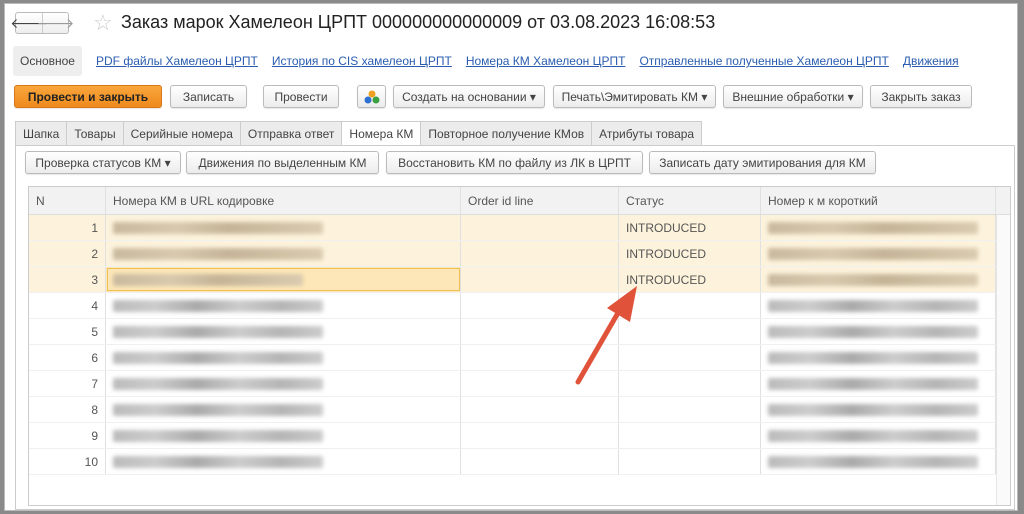 Image resolution: width=1024 pixels, height=514 pixels. What do you see at coordinates (606, 335) in the screenshot?
I see `annotation-arrow-icon` at bounding box center [606, 335].